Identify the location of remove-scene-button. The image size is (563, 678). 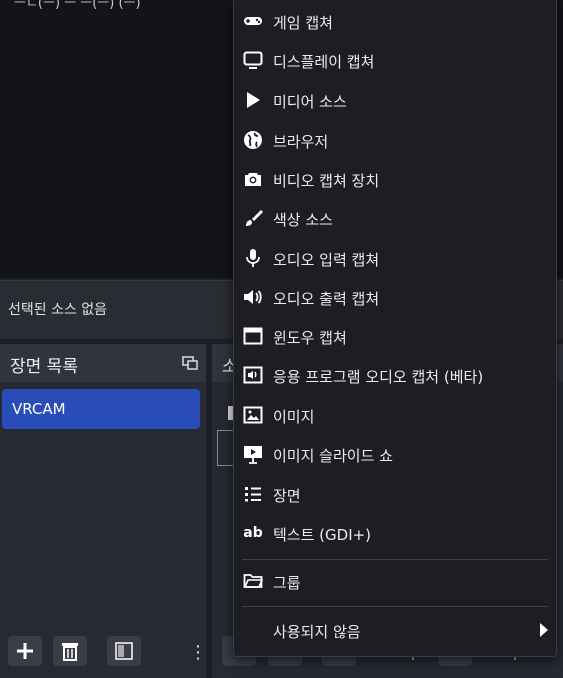
(70, 651).